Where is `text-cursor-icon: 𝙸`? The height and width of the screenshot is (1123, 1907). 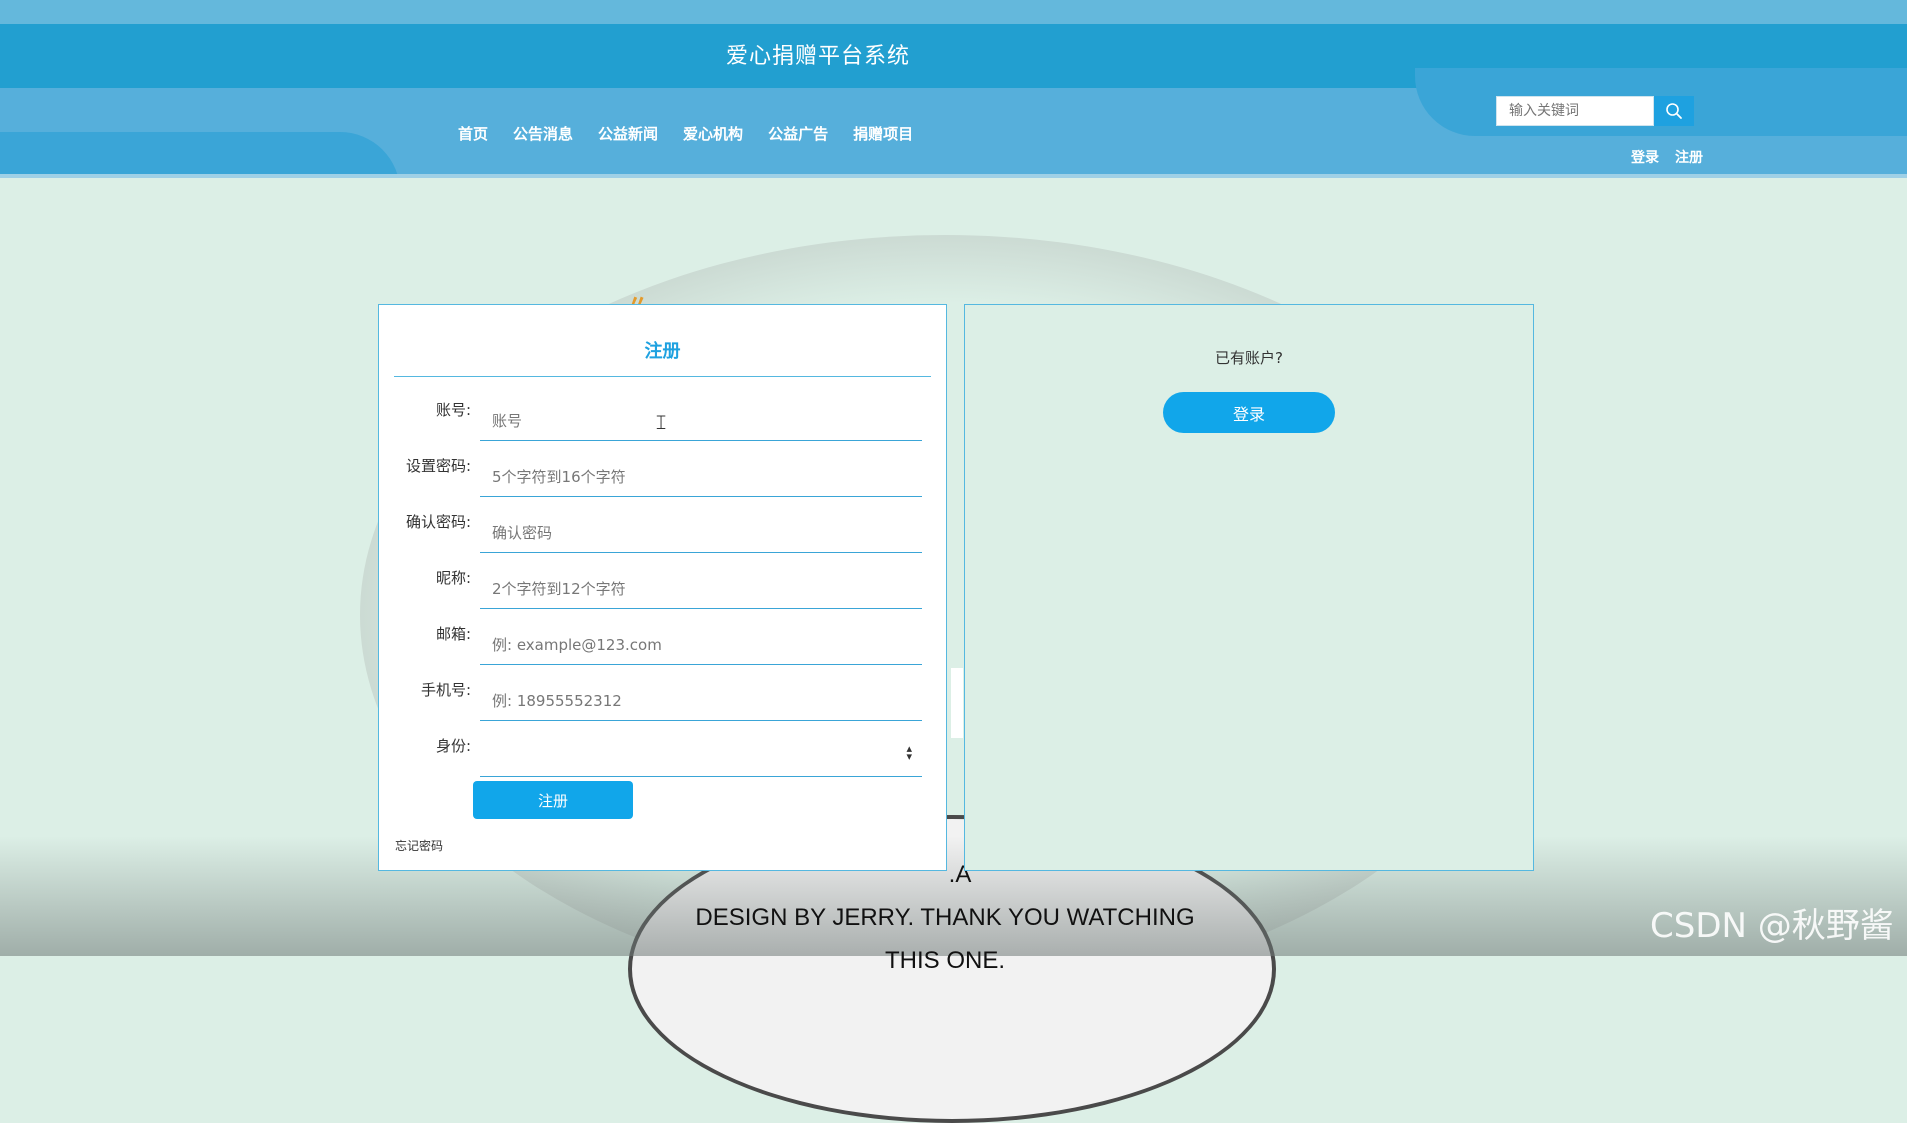 text-cursor-icon: 𝙸 is located at coordinates (661, 422).